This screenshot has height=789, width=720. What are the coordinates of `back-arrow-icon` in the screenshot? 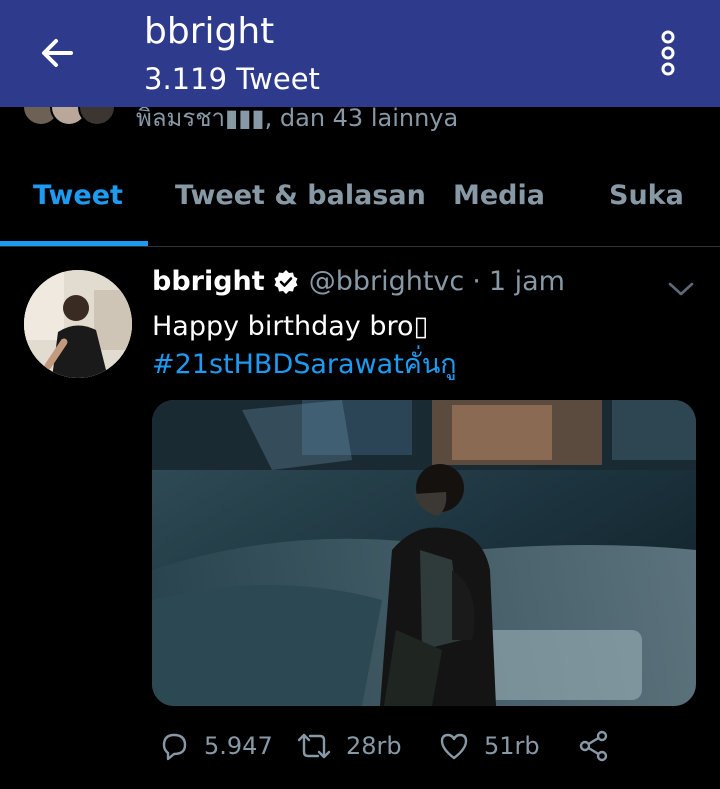 It's located at (57, 53).